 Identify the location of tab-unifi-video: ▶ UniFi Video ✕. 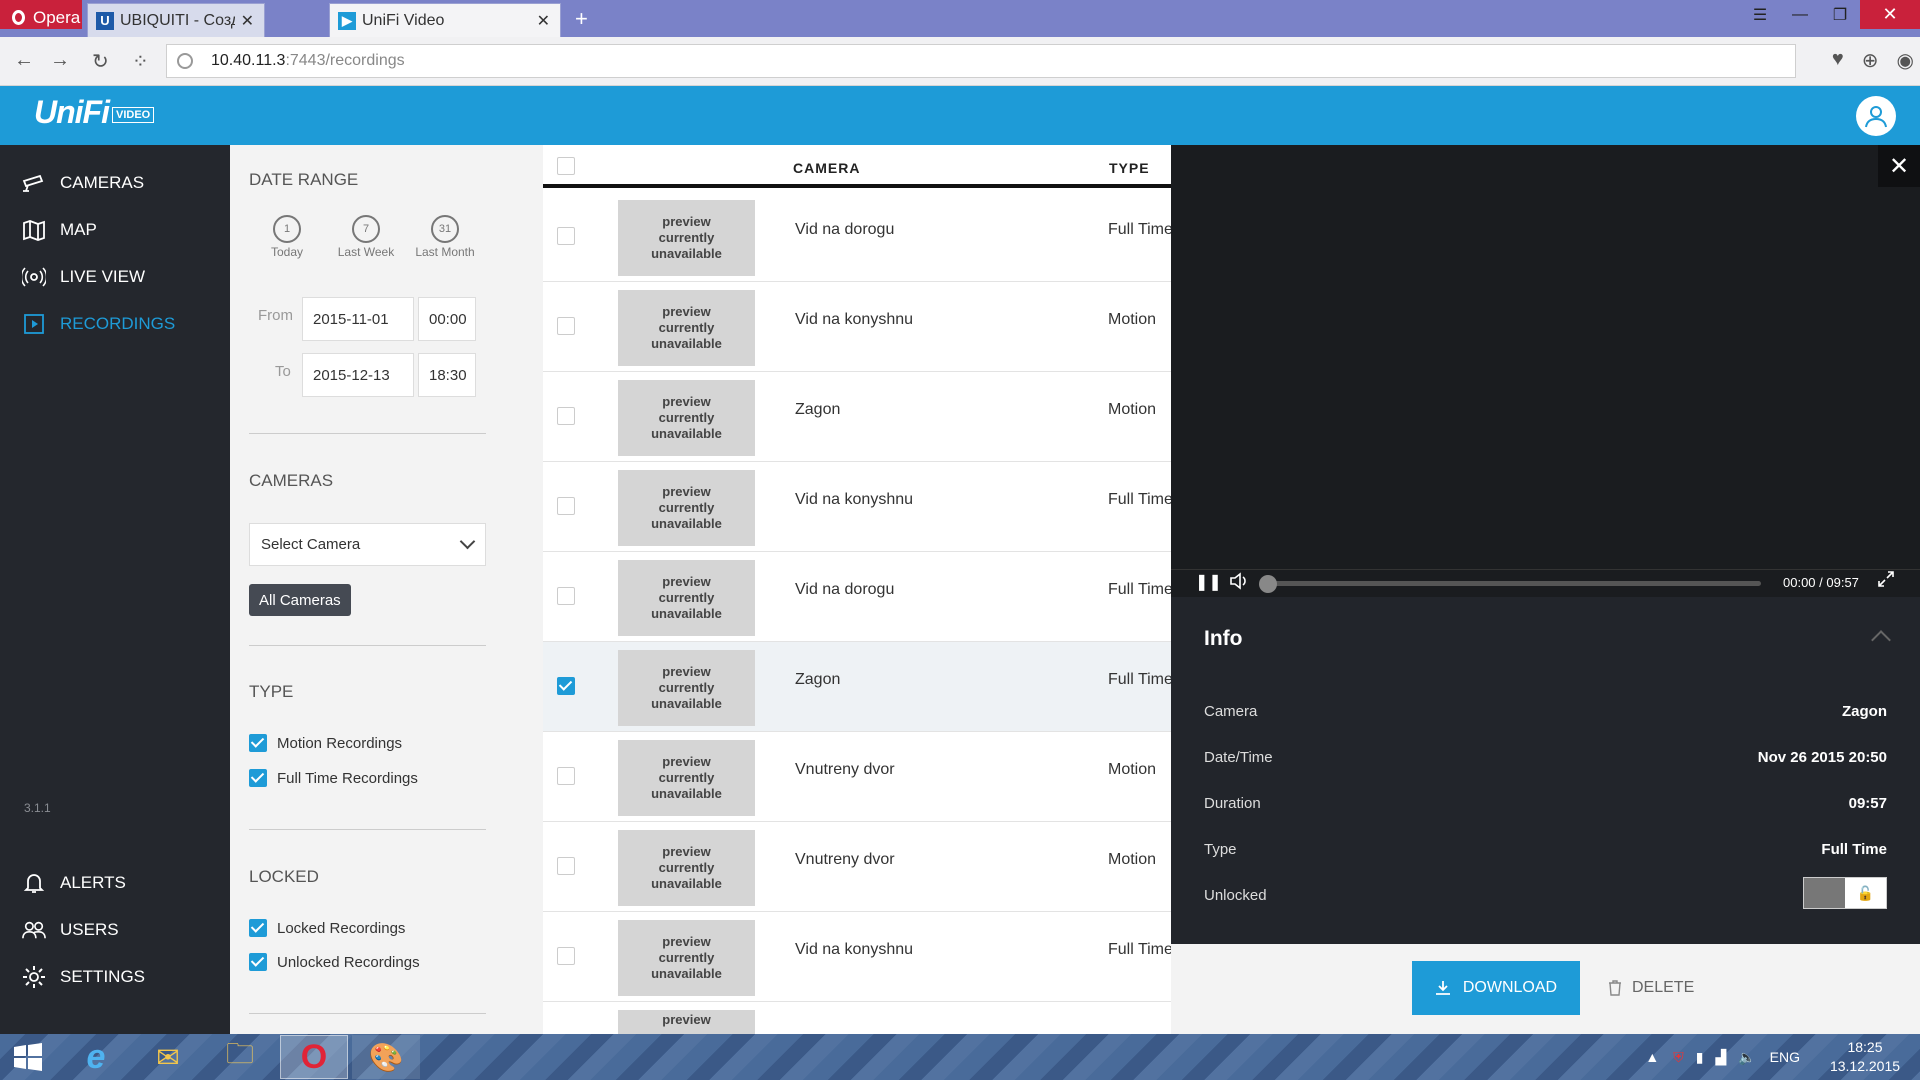
(445, 20).